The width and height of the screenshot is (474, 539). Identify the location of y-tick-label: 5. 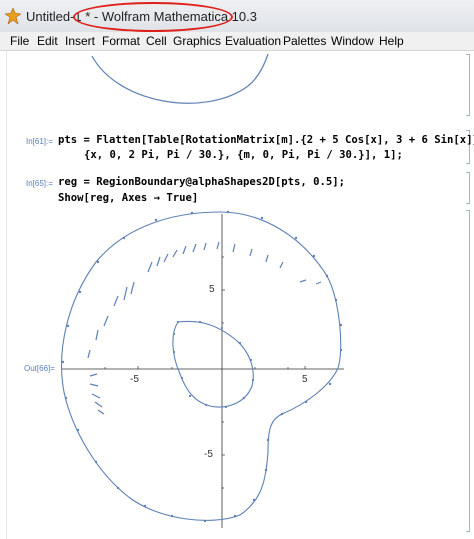
(212, 289).